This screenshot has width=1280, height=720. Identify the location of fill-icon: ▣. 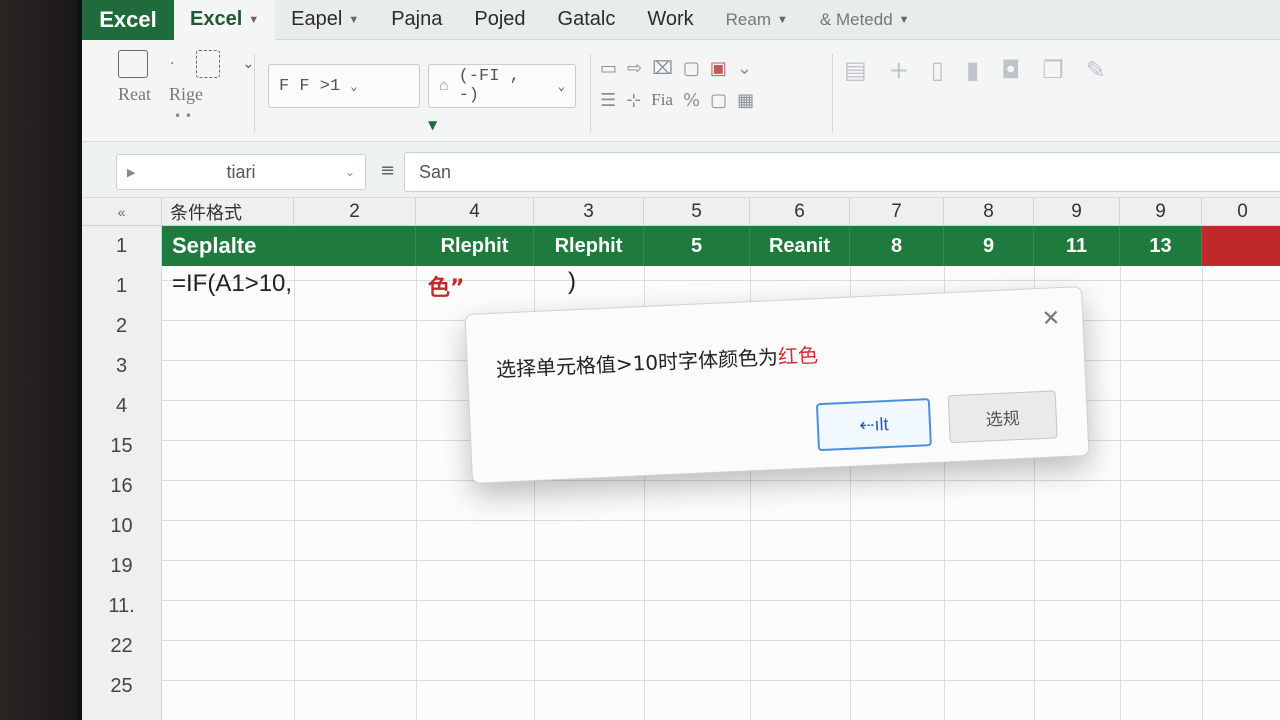
(718, 68).